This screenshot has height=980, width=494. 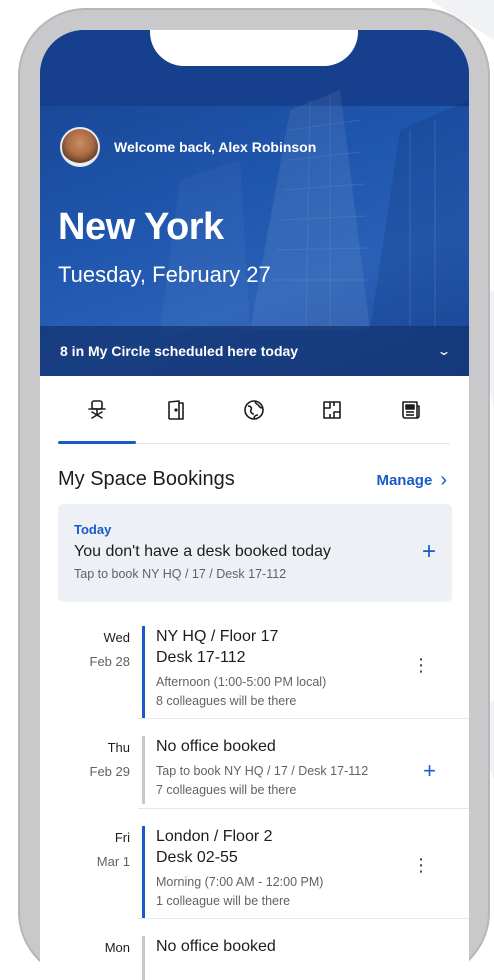 What do you see at coordinates (215, 147) in the screenshot?
I see `welcome-text: Welcome back, Alex Robinson` at bounding box center [215, 147].